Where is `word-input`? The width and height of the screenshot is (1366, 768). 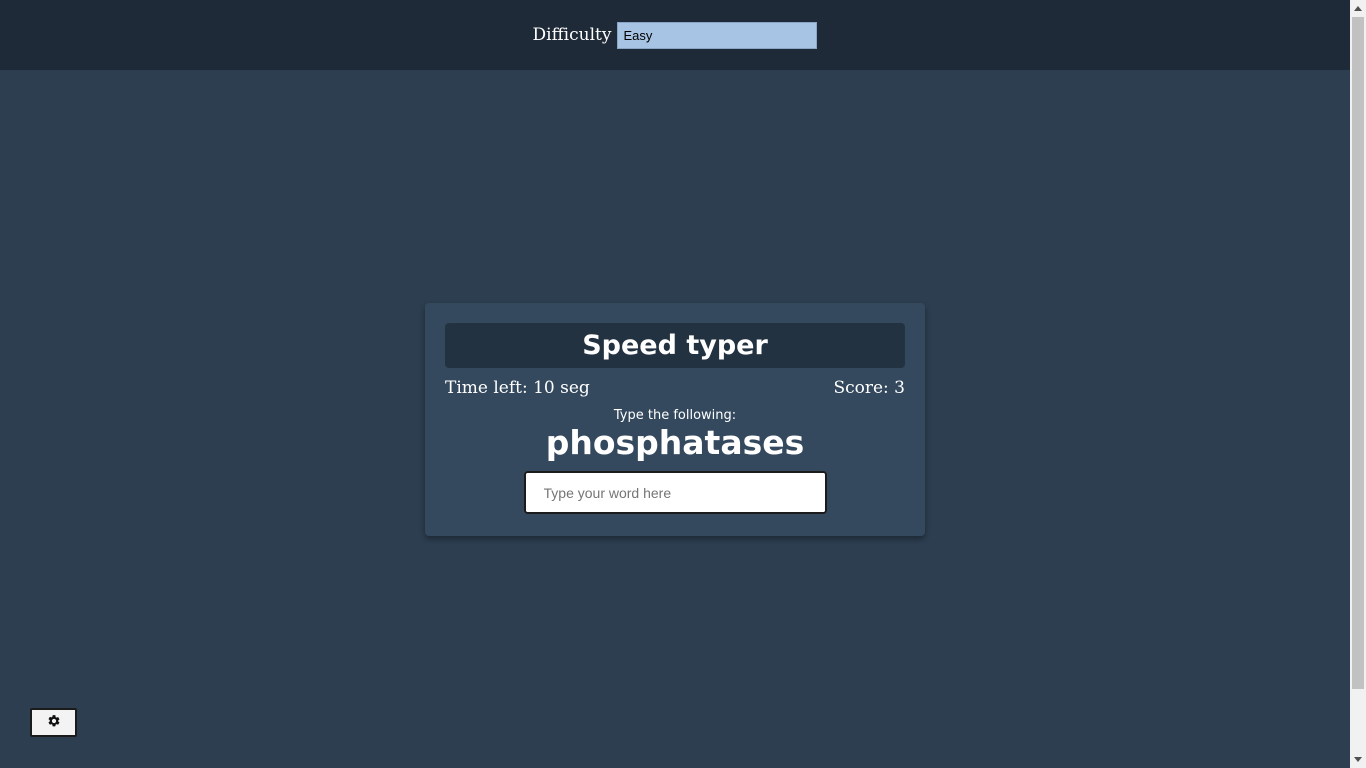
word-input is located at coordinates (675, 492).